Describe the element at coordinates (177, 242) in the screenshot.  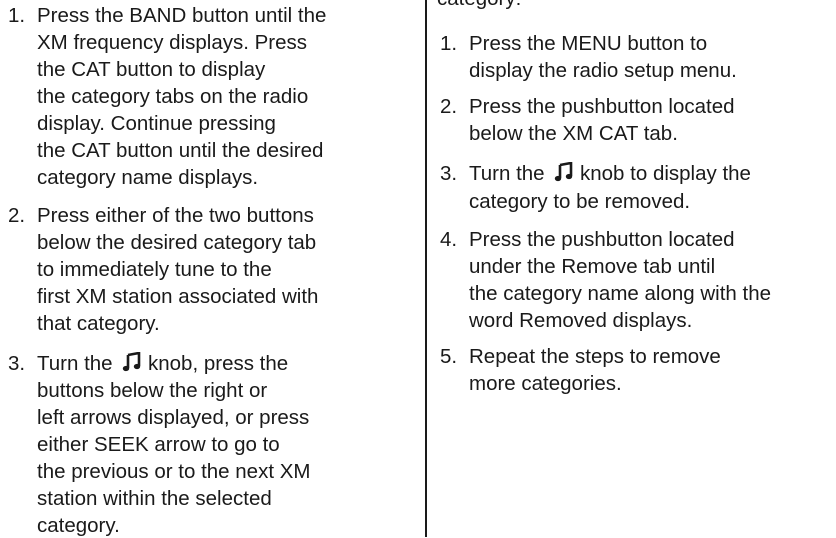
I see `step-line: below the desired category tab` at that location.